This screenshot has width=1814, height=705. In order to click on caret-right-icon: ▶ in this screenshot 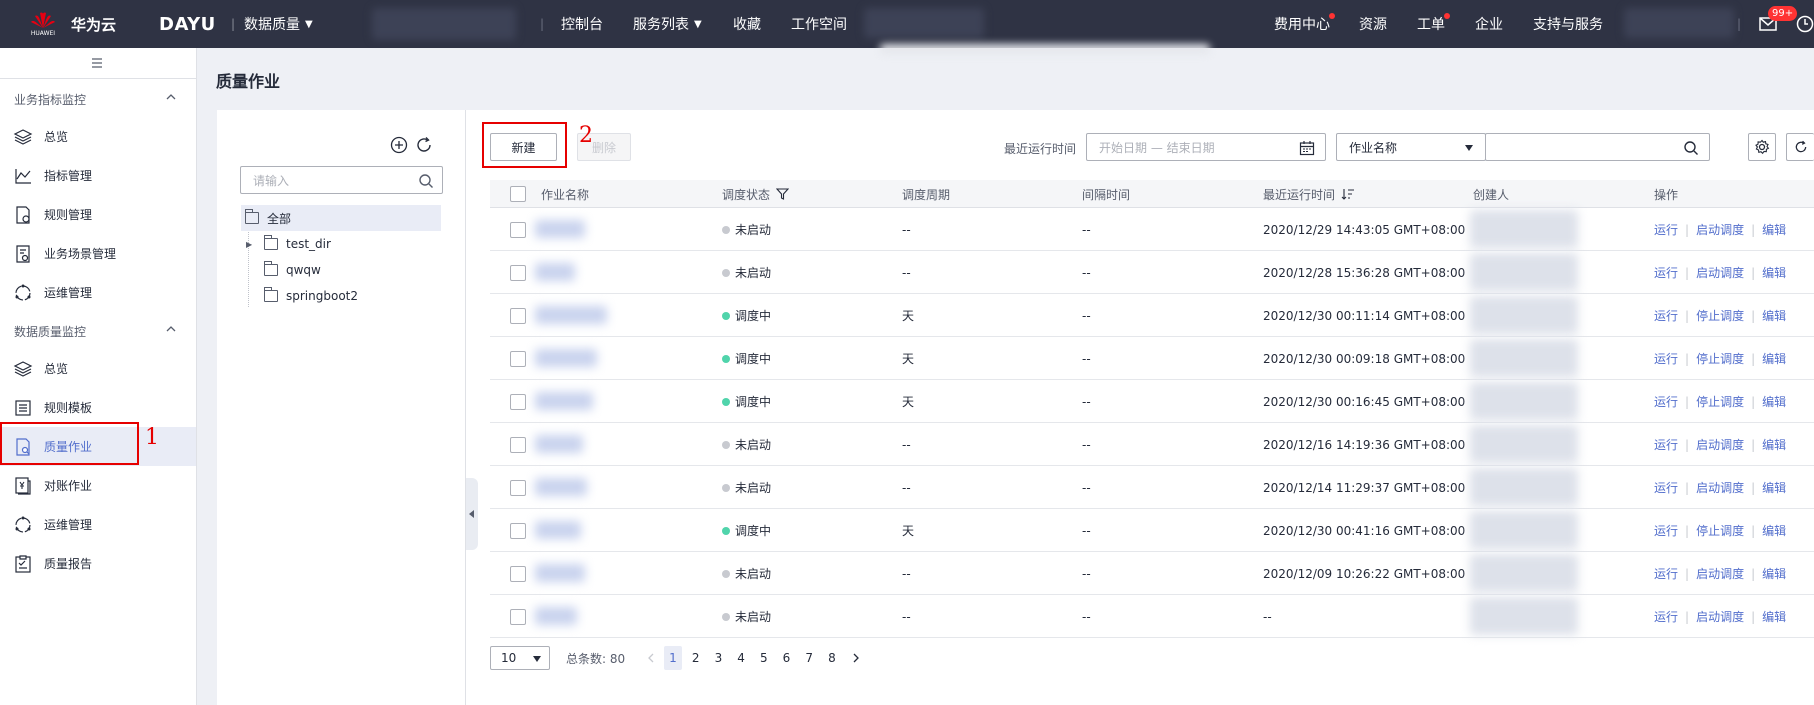, I will do `click(255, 244)`.